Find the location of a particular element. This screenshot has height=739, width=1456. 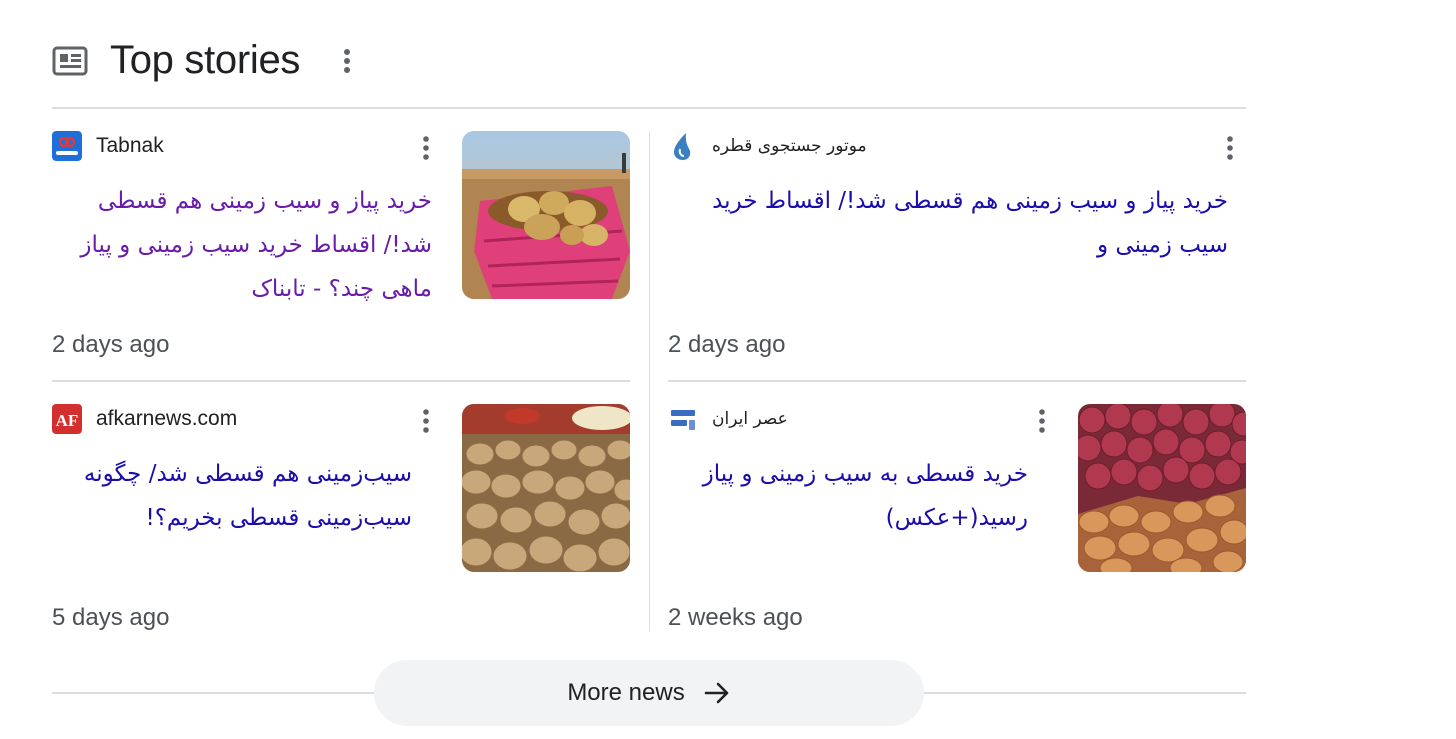

newspaper-icon is located at coordinates (70, 61).